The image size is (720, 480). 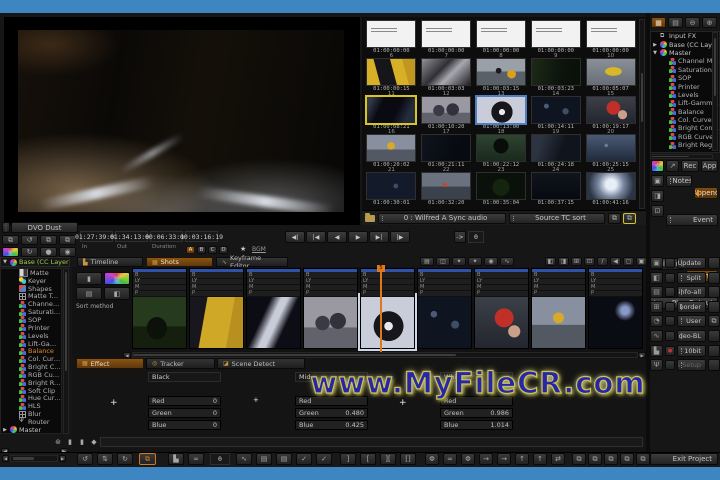 What do you see at coordinates (642, 114) in the screenshot?
I see `browser-scrollbar` at bounding box center [642, 114].